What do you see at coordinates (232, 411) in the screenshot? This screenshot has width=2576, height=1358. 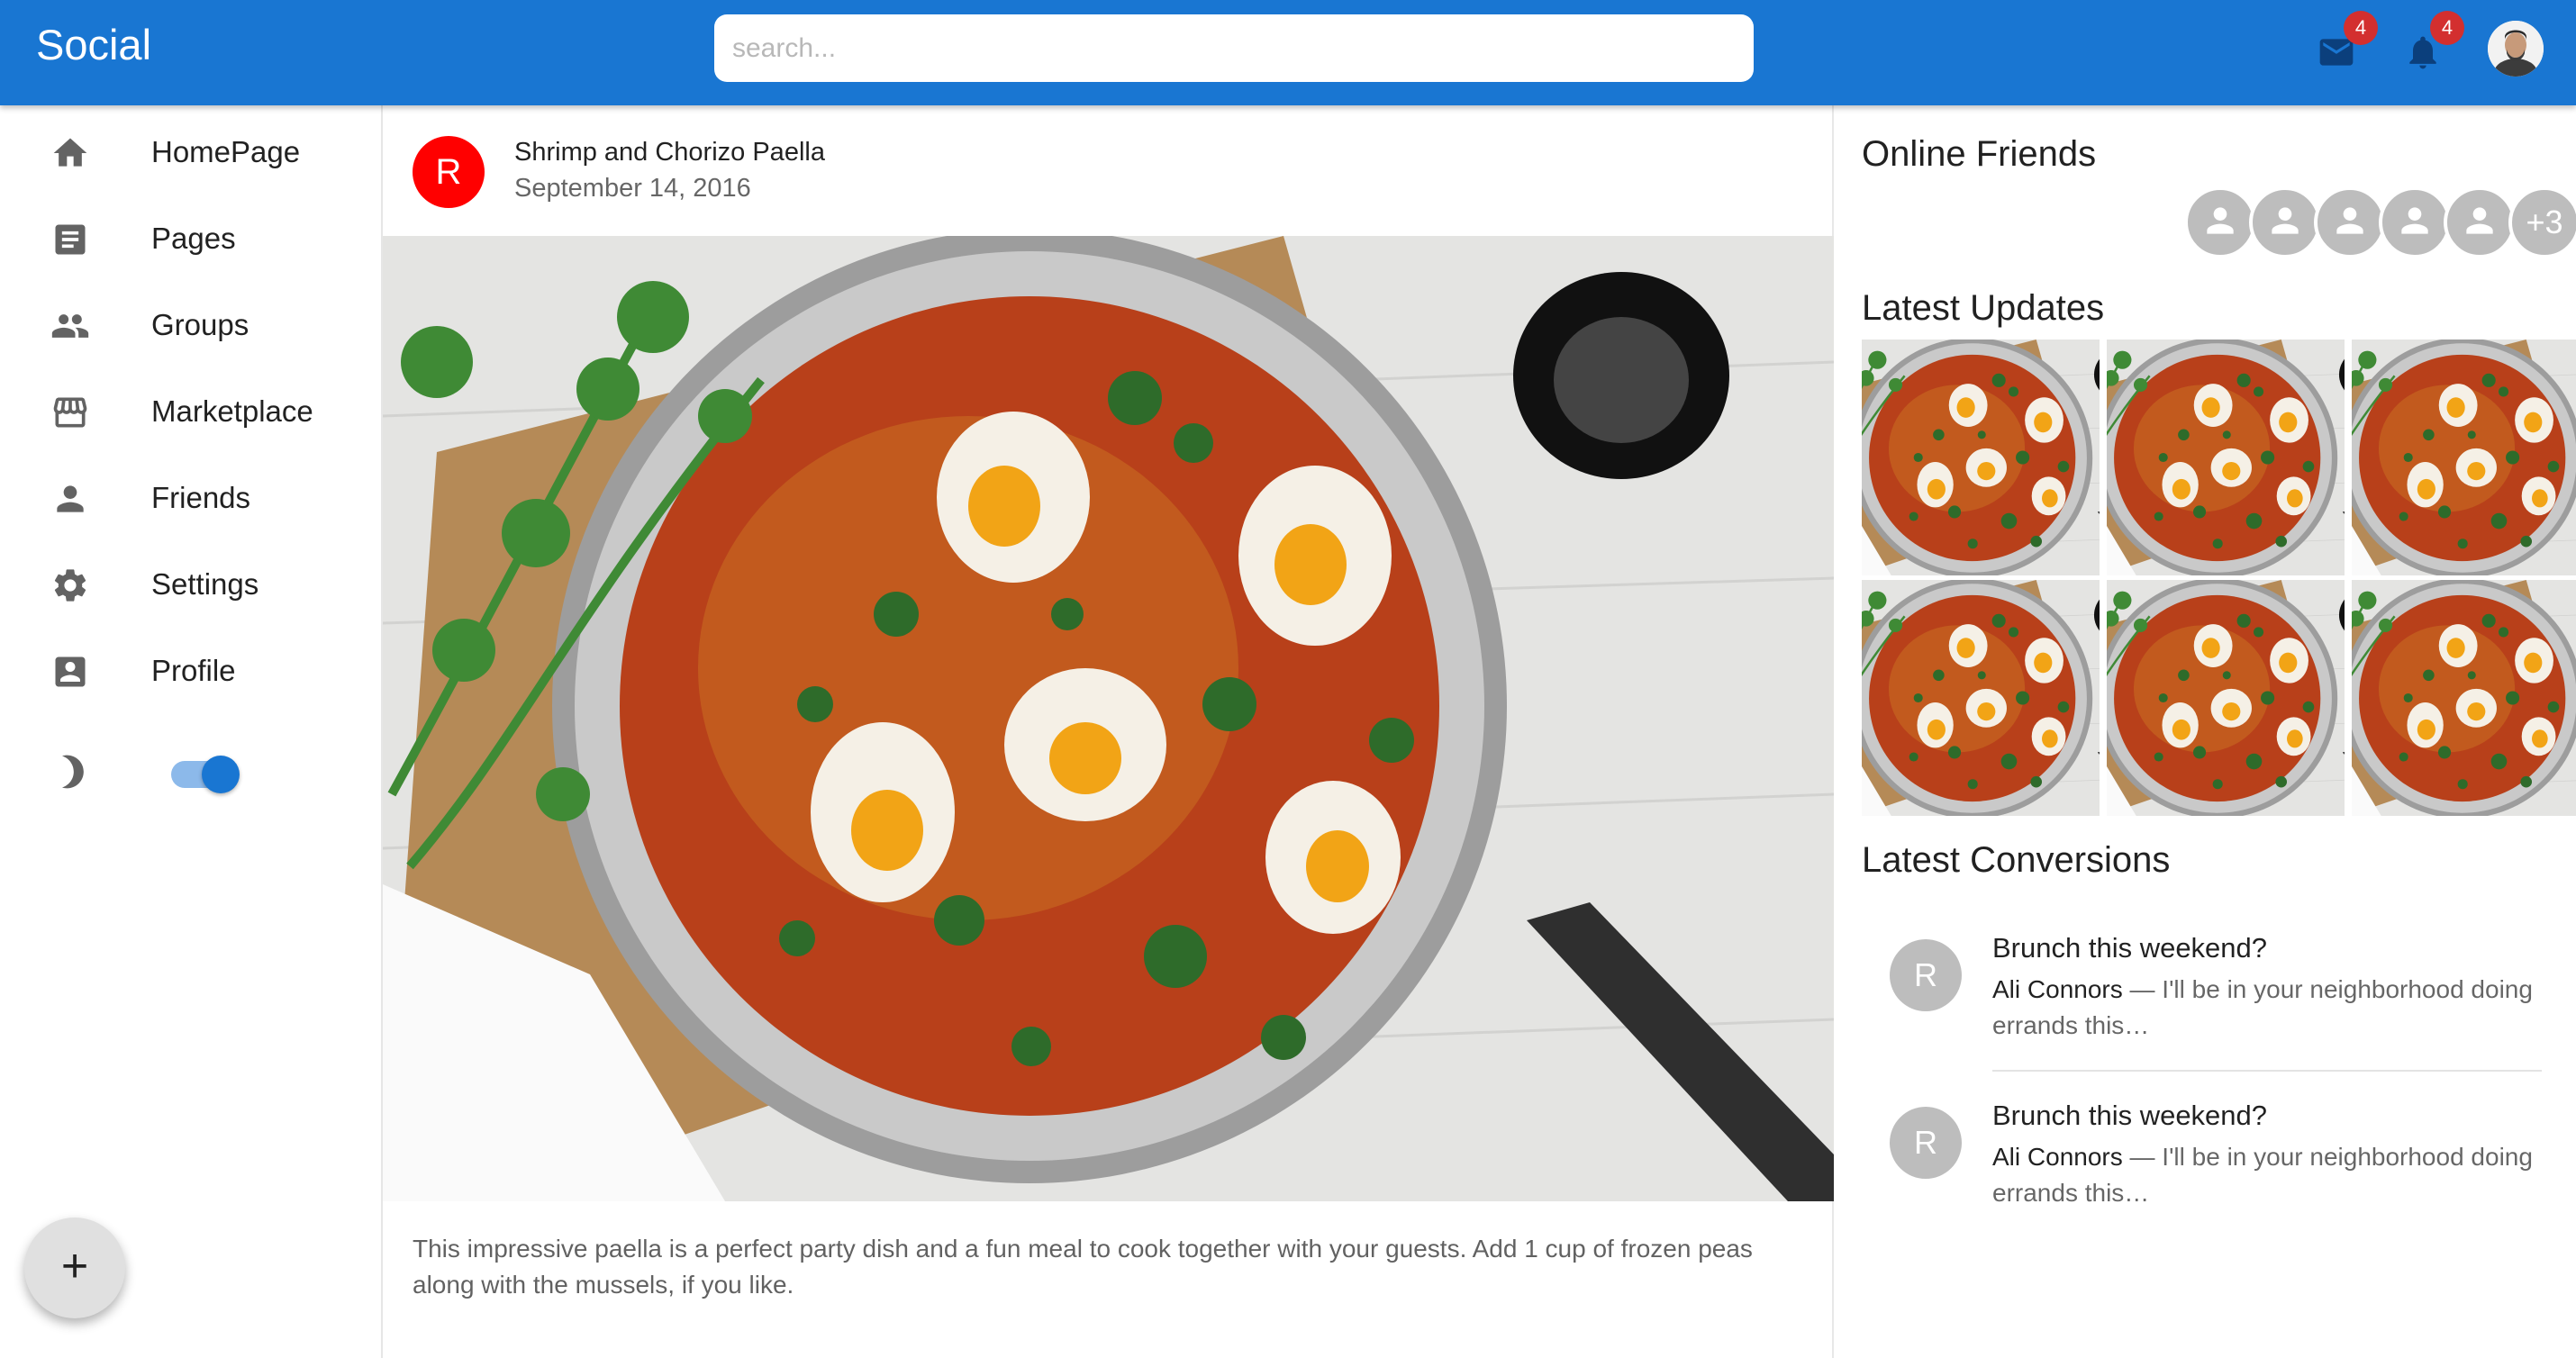 I see `sidebar-item-label: Marketplace` at bounding box center [232, 411].